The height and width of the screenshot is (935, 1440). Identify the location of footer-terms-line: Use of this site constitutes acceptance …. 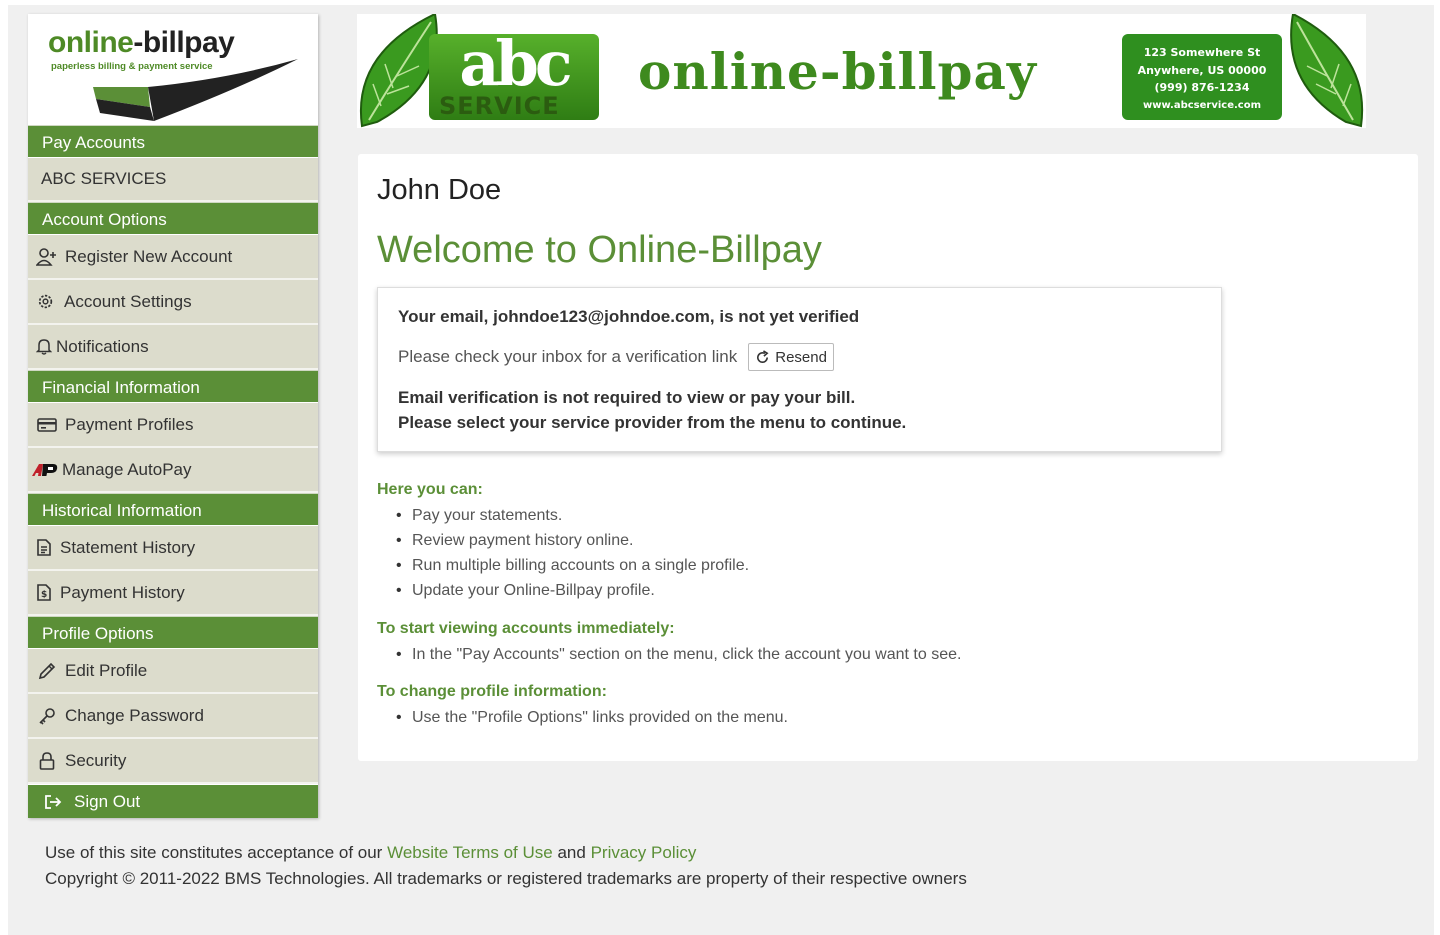
(506, 853).